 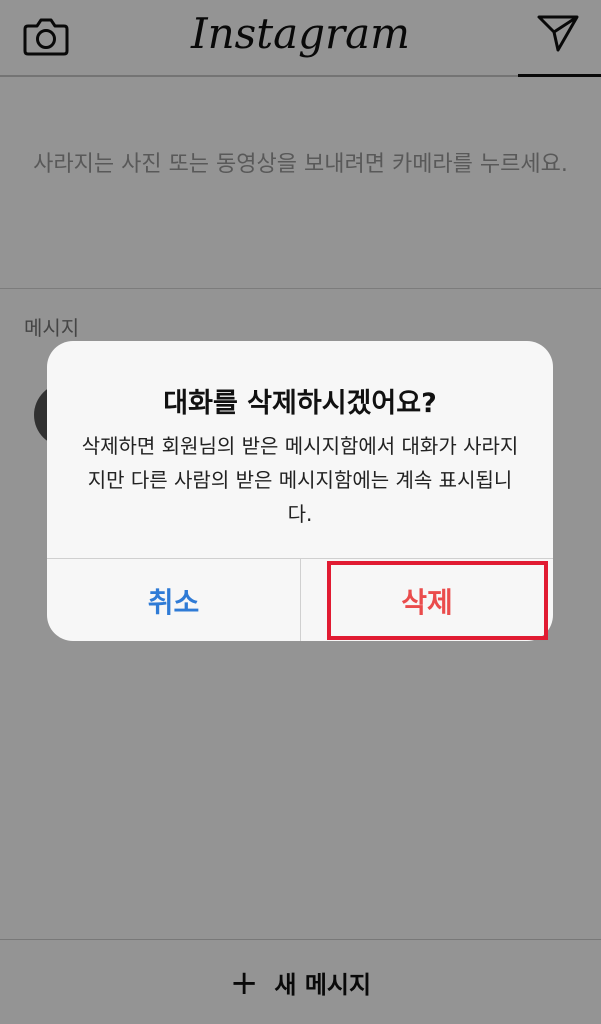 What do you see at coordinates (437, 600) in the screenshot?
I see `delete-highlight-box` at bounding box center [437, 600].